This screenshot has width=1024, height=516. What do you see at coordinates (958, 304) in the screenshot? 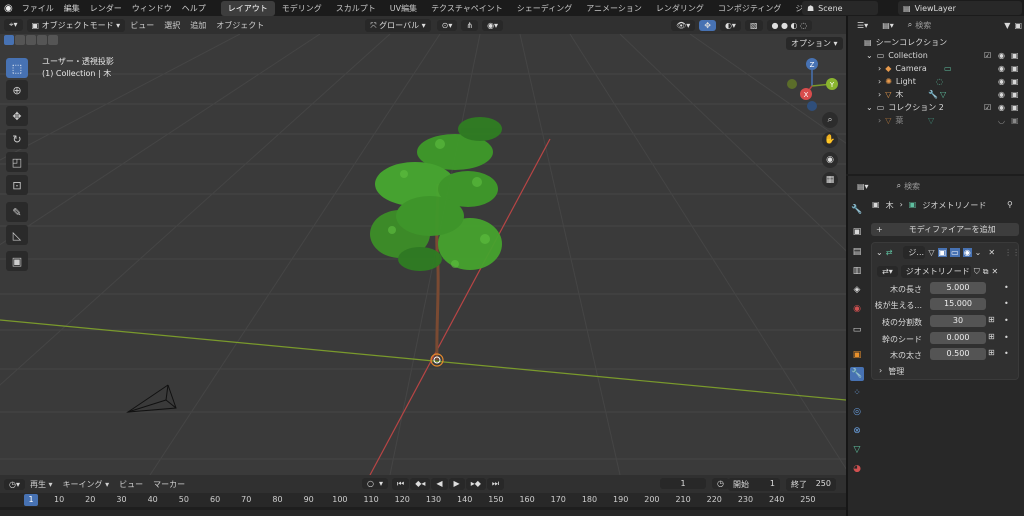
I see `input-field-branch-start: 15.000` at bounding box center [958, 304].